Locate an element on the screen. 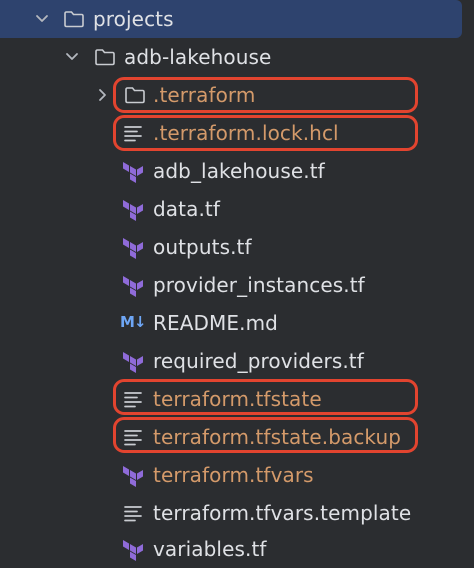 Image resolution: width=474 pixels, height=568 pixels. tree-node-label: terraform.tfvars is located at coordinates (233, 475).